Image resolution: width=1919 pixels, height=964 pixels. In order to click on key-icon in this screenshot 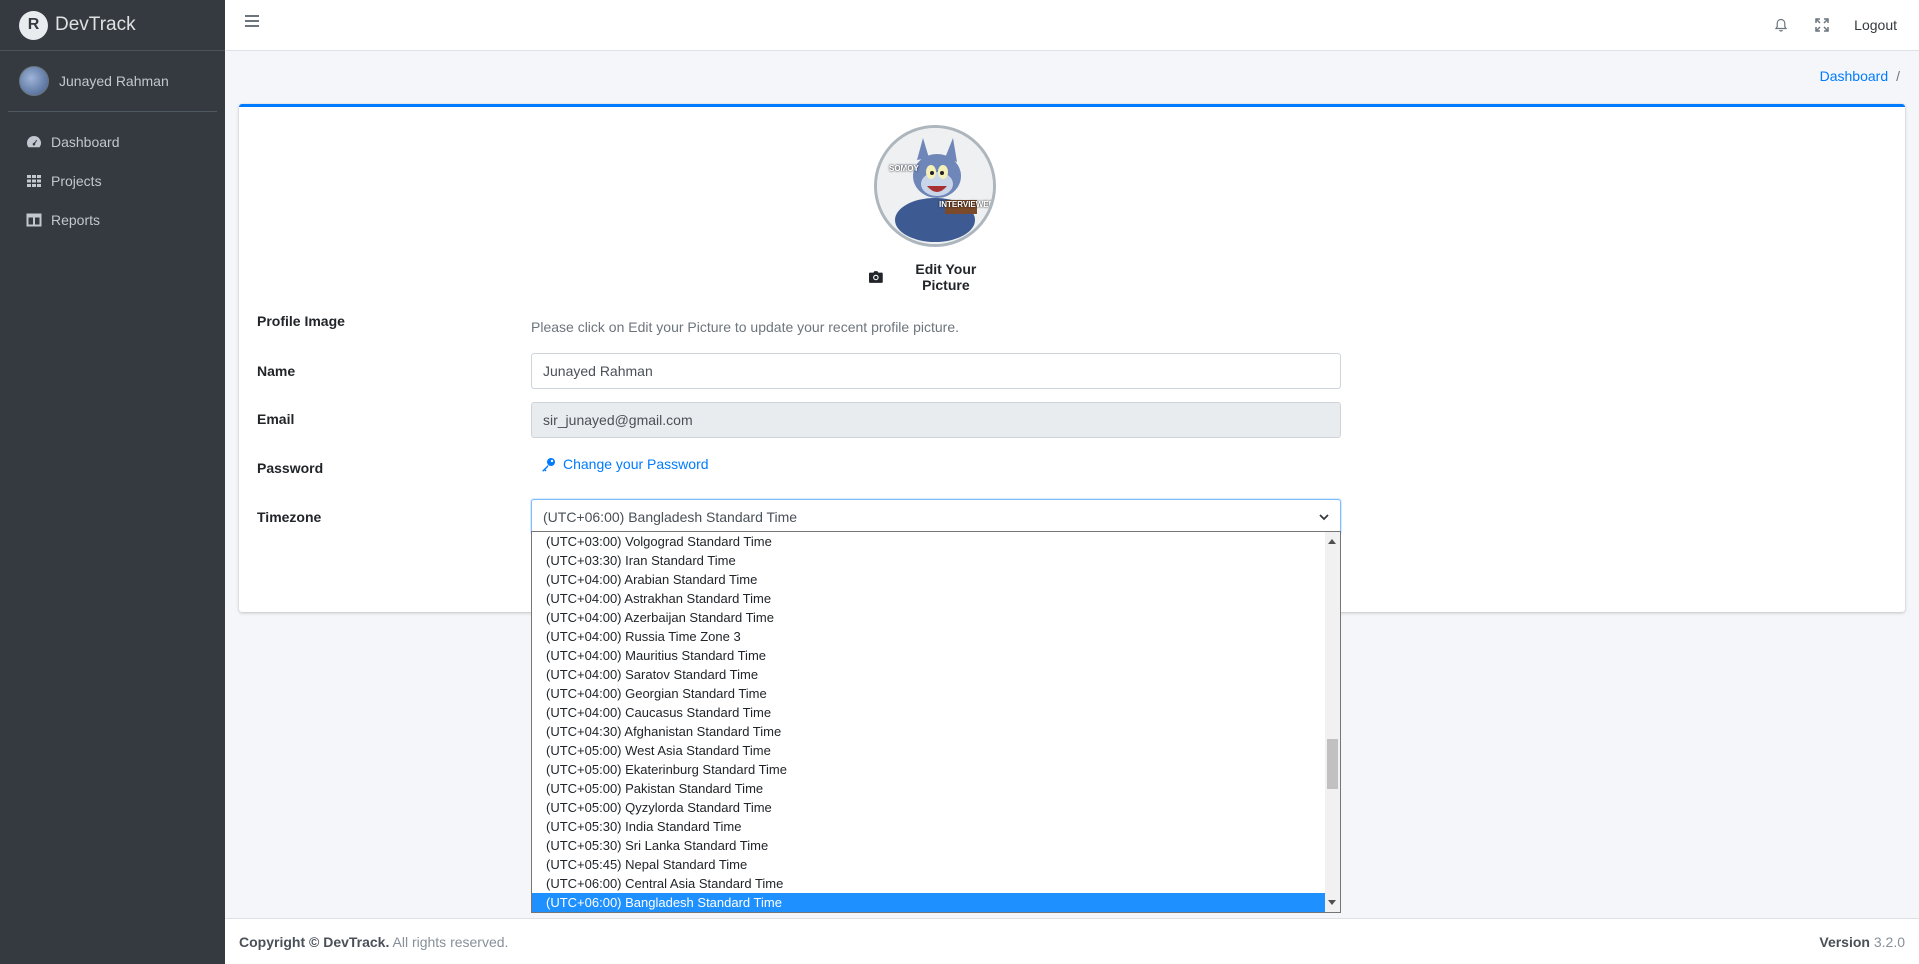, I will do `click(548, 464)`.